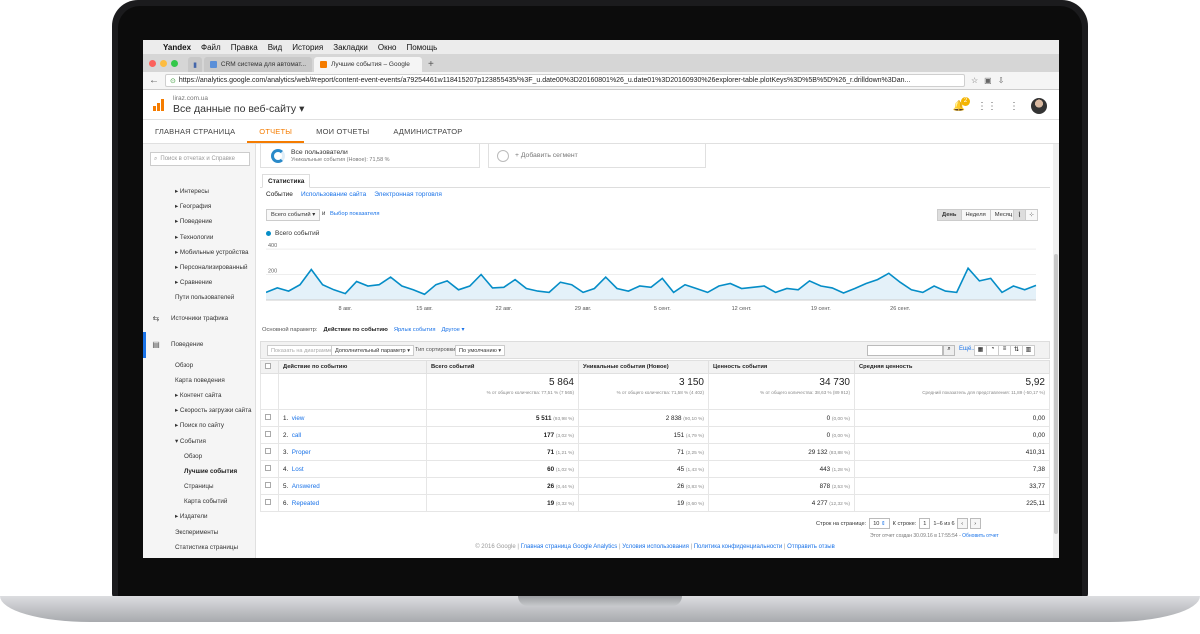 Image resolution: width=1200 pixels, height=634 pixels. Describe the element at coordinates (199, 237) in the screenshot. I see `sidebar-item: ▸ Технологии` at that location.